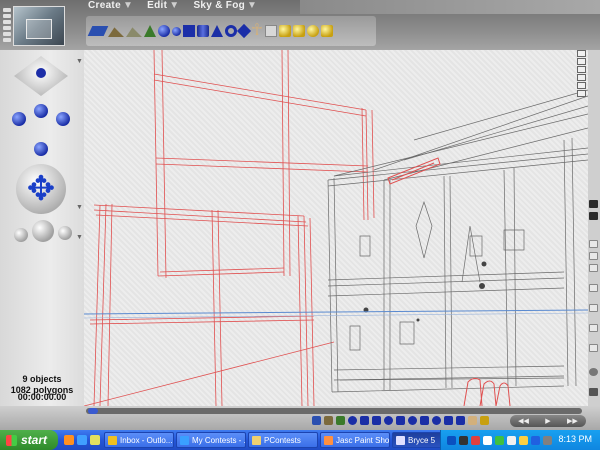  I want to click on bottom-toolbar, so click(400, 420).